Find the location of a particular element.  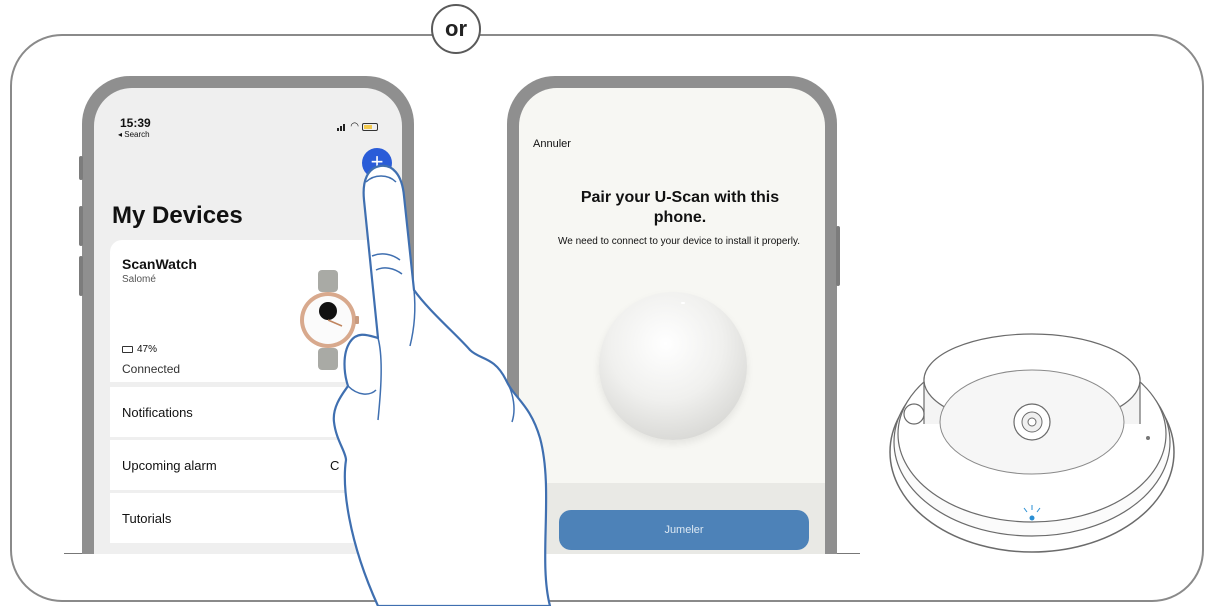

menu-item-label: Tutorials is located at coordinates (147, 518).